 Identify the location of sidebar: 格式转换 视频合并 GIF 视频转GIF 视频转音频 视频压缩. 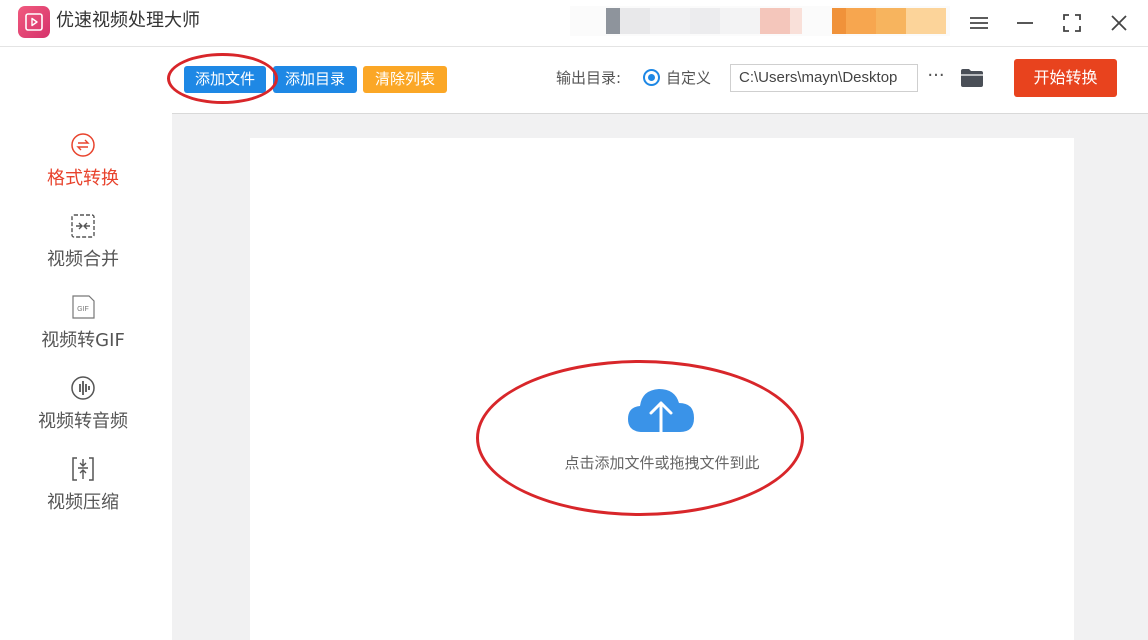
(86, 343).